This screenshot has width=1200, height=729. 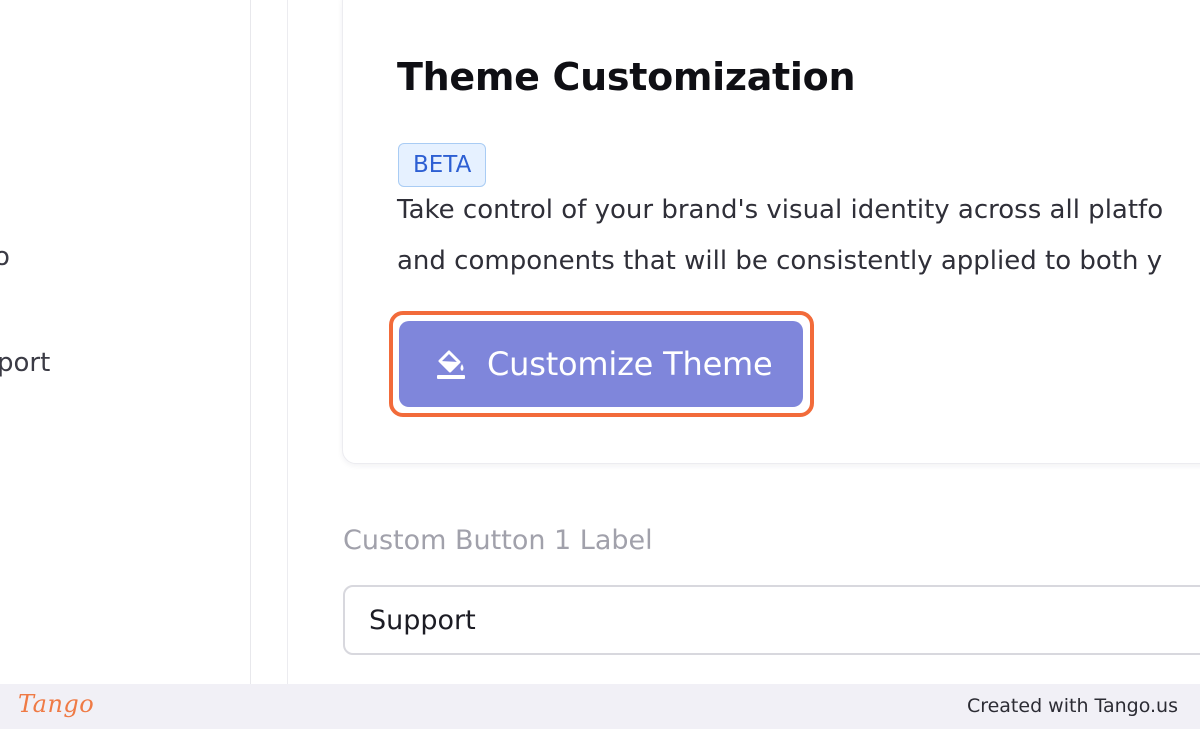 I want to click on paint-bucket-icon, so click(x=451, y=364).